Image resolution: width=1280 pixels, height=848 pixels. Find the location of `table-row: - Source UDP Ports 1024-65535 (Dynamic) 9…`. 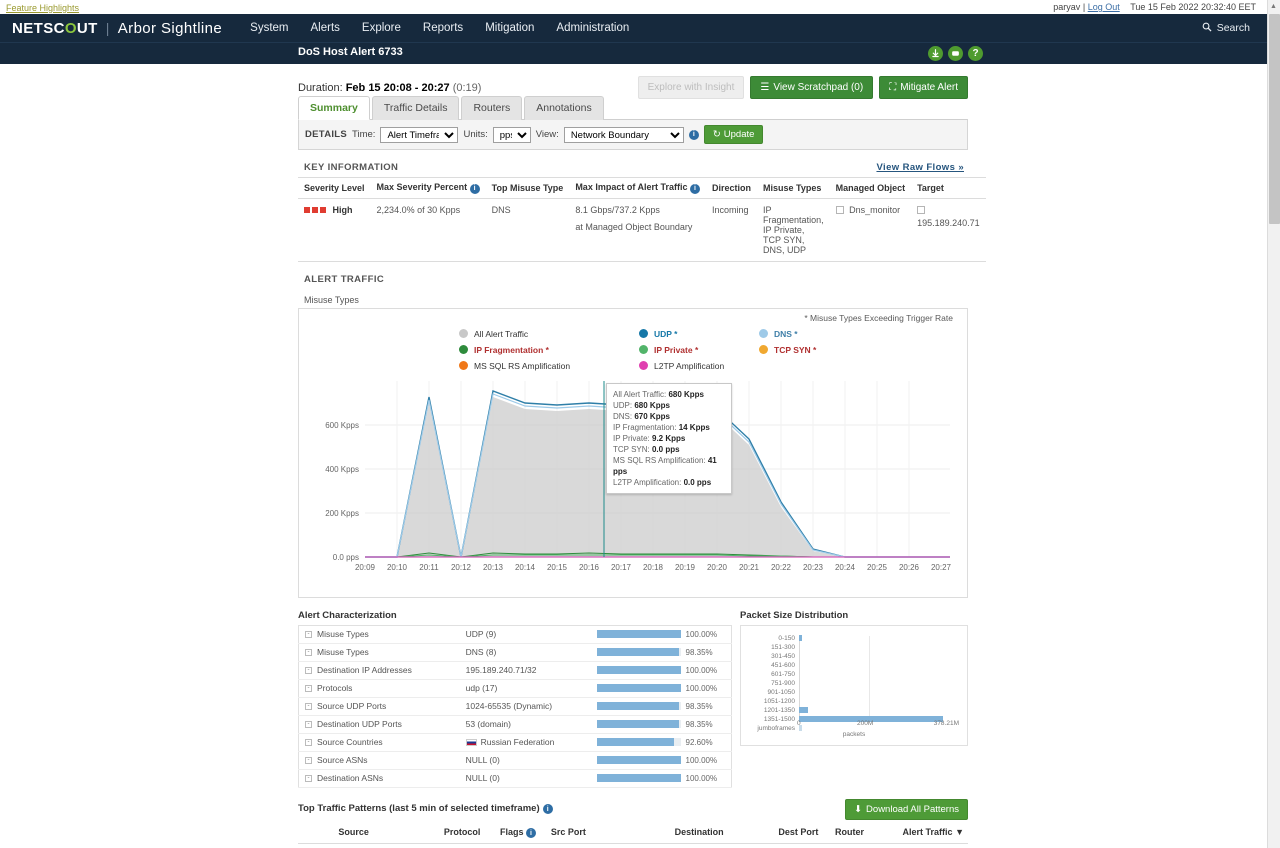

table-row: - Source UDP Ports 1024-65535 (Dynamic) 9… is located at coordinates (515, 706).